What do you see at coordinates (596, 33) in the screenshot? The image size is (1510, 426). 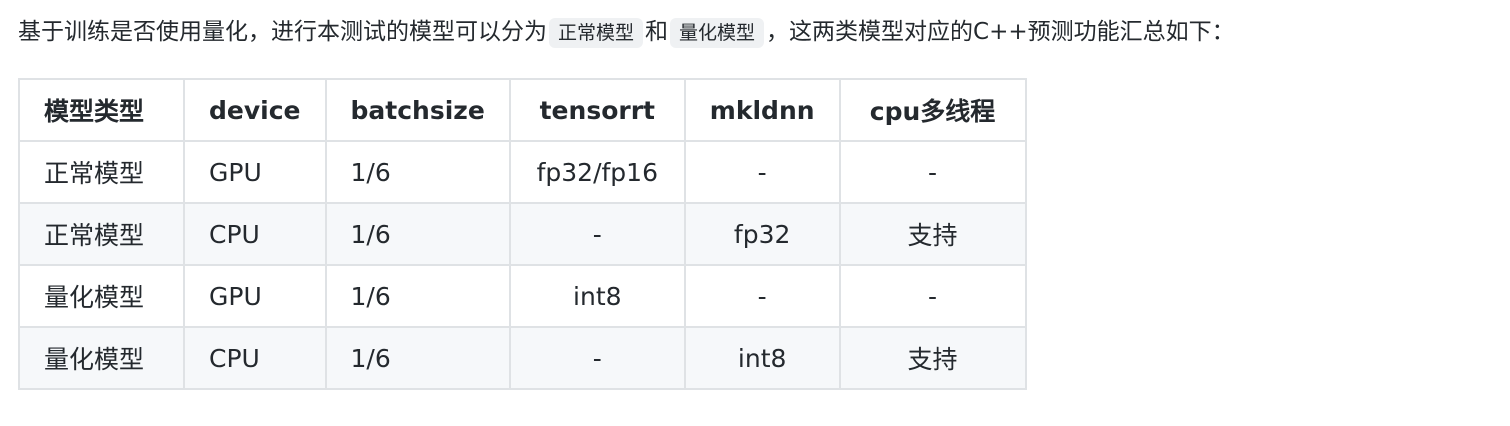 I see `inline-code-normal-model: 正常模型` at bounding box center [596, 33].